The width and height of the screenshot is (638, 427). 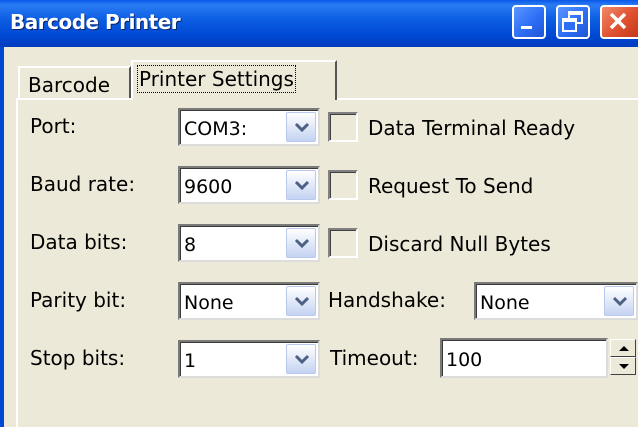 What do you see at coordinates (526, 27) in the screenshot?
I see `minimize-icon` at bounding box center [526, 27].